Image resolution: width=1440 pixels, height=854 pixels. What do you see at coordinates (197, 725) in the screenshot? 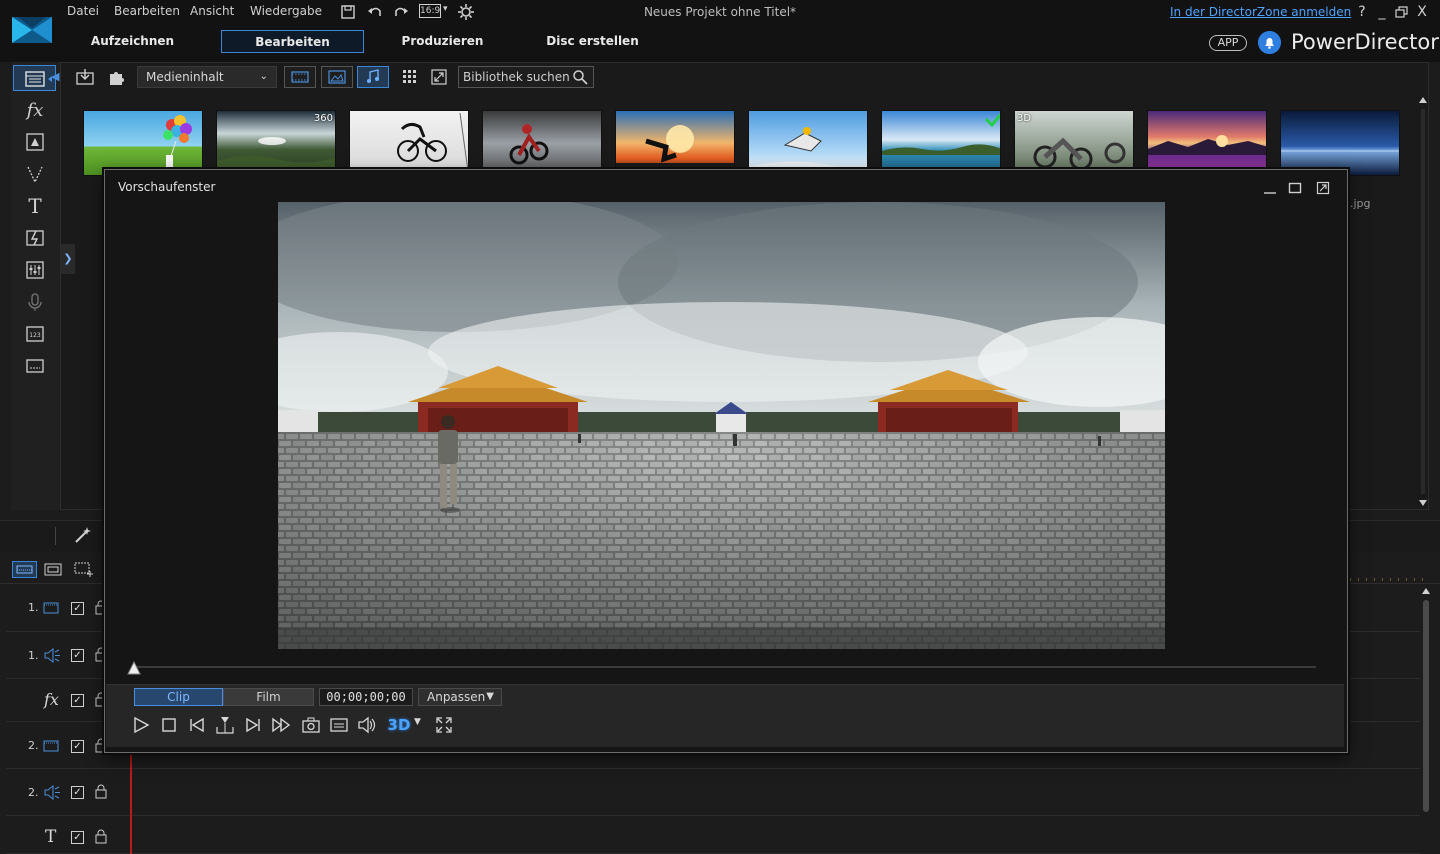
I see `previous-frame-button` at bounding box center [197, 725].